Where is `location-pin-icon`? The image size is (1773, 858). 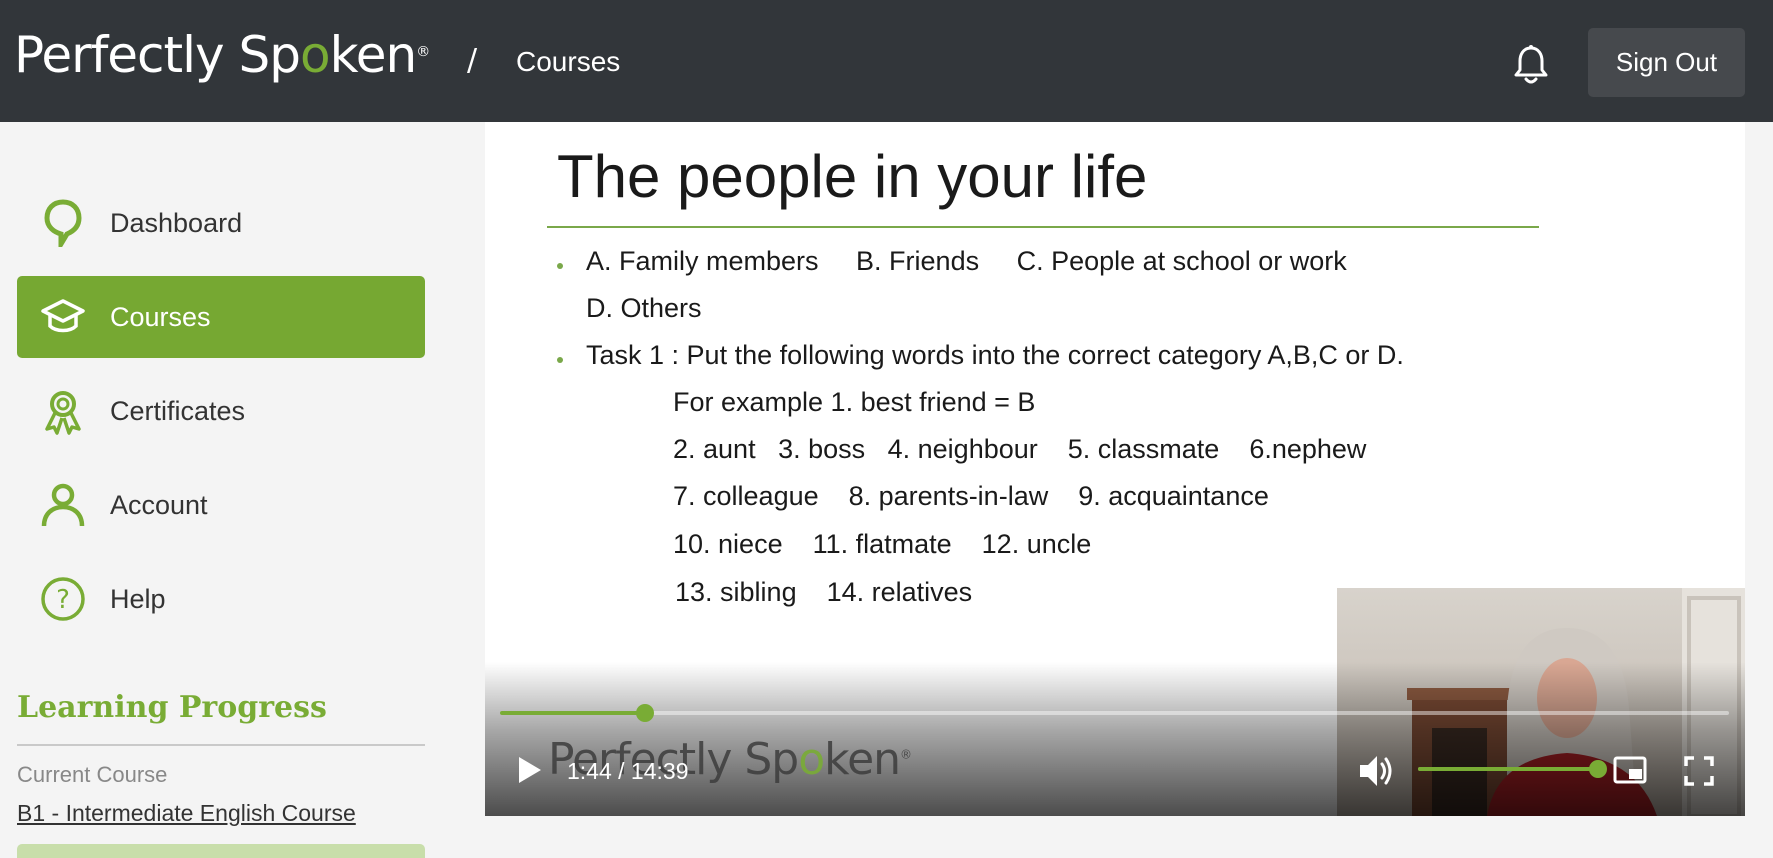 location-pin-icon is located at coordinates (63, 223).